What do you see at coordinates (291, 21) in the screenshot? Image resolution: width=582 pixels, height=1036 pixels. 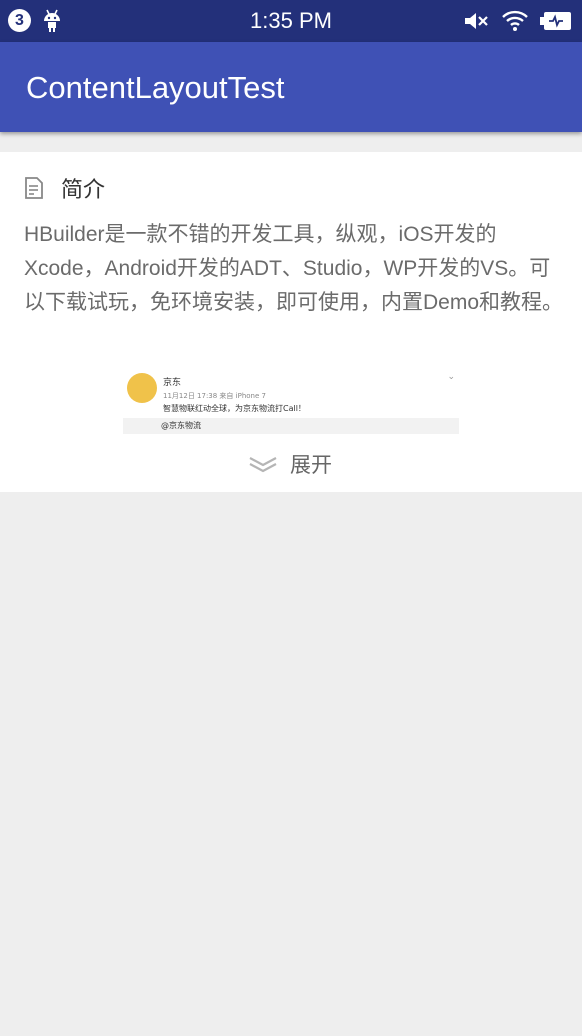 I see `status-bar: 3 1:35 PM` at bounding box center [291, 21].